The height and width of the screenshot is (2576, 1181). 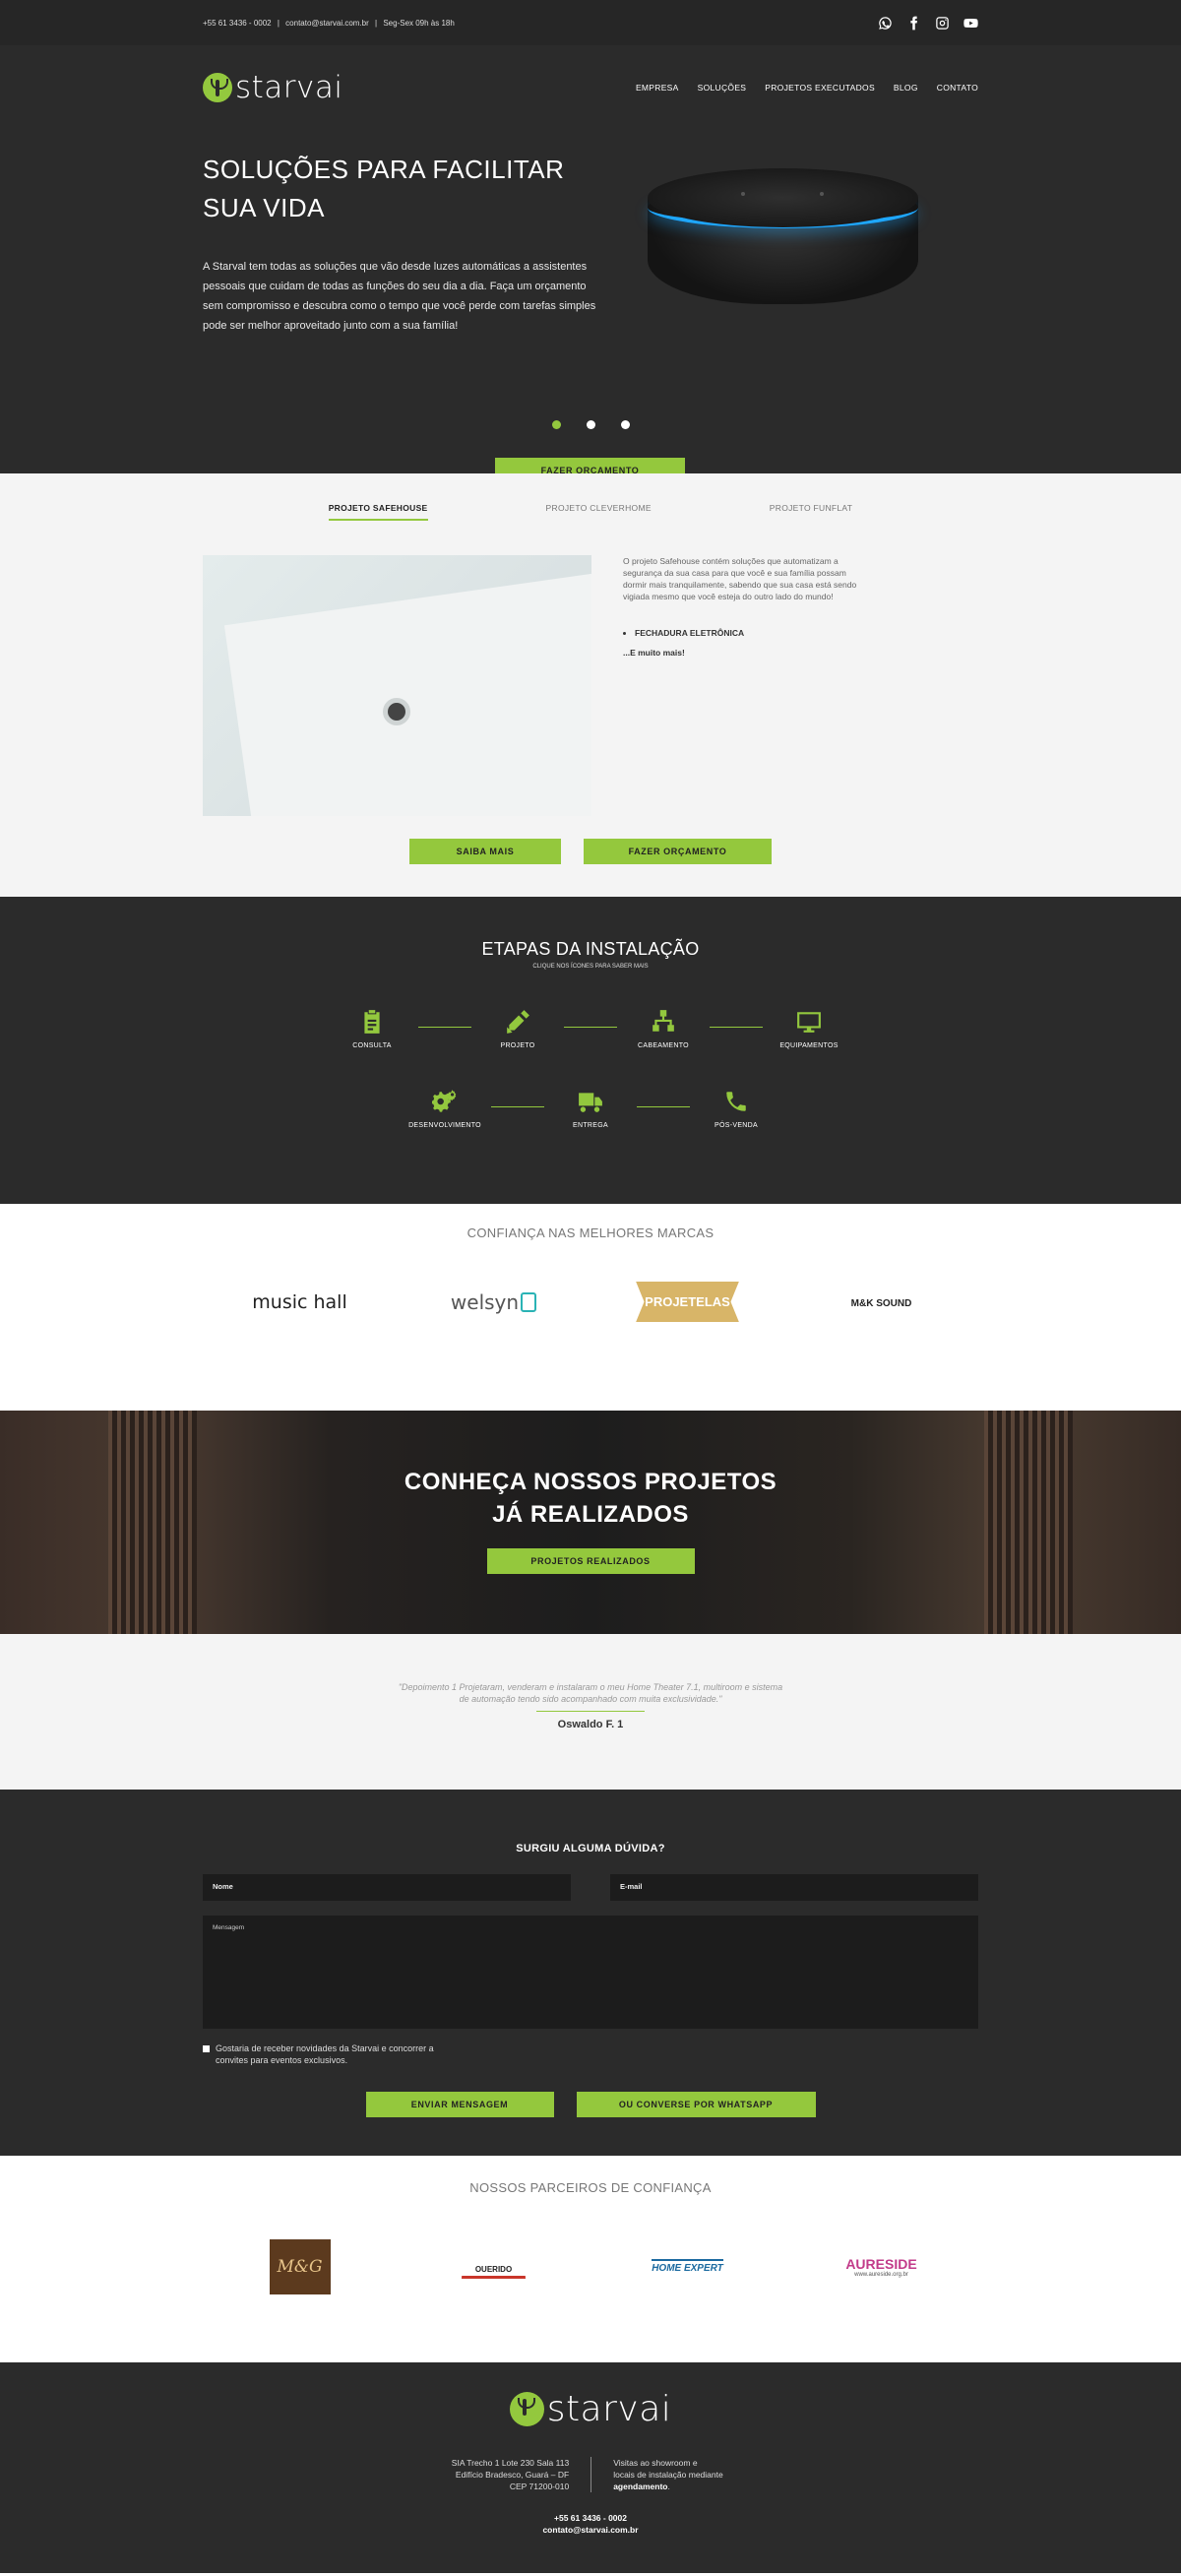 I want to click on step-label: EQUIPAMENTOS, so click(x=809, y=1045).